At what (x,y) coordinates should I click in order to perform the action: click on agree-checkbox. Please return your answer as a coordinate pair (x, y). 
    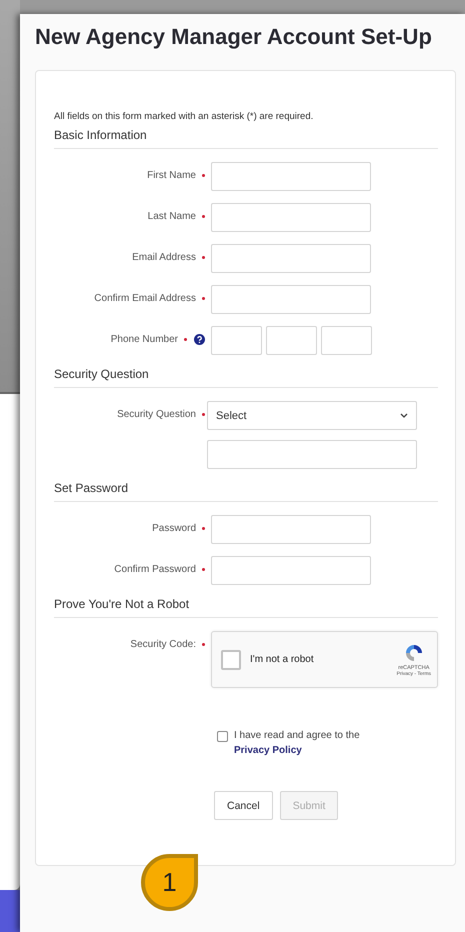
    Looking at the image, I should click on (222, 736).